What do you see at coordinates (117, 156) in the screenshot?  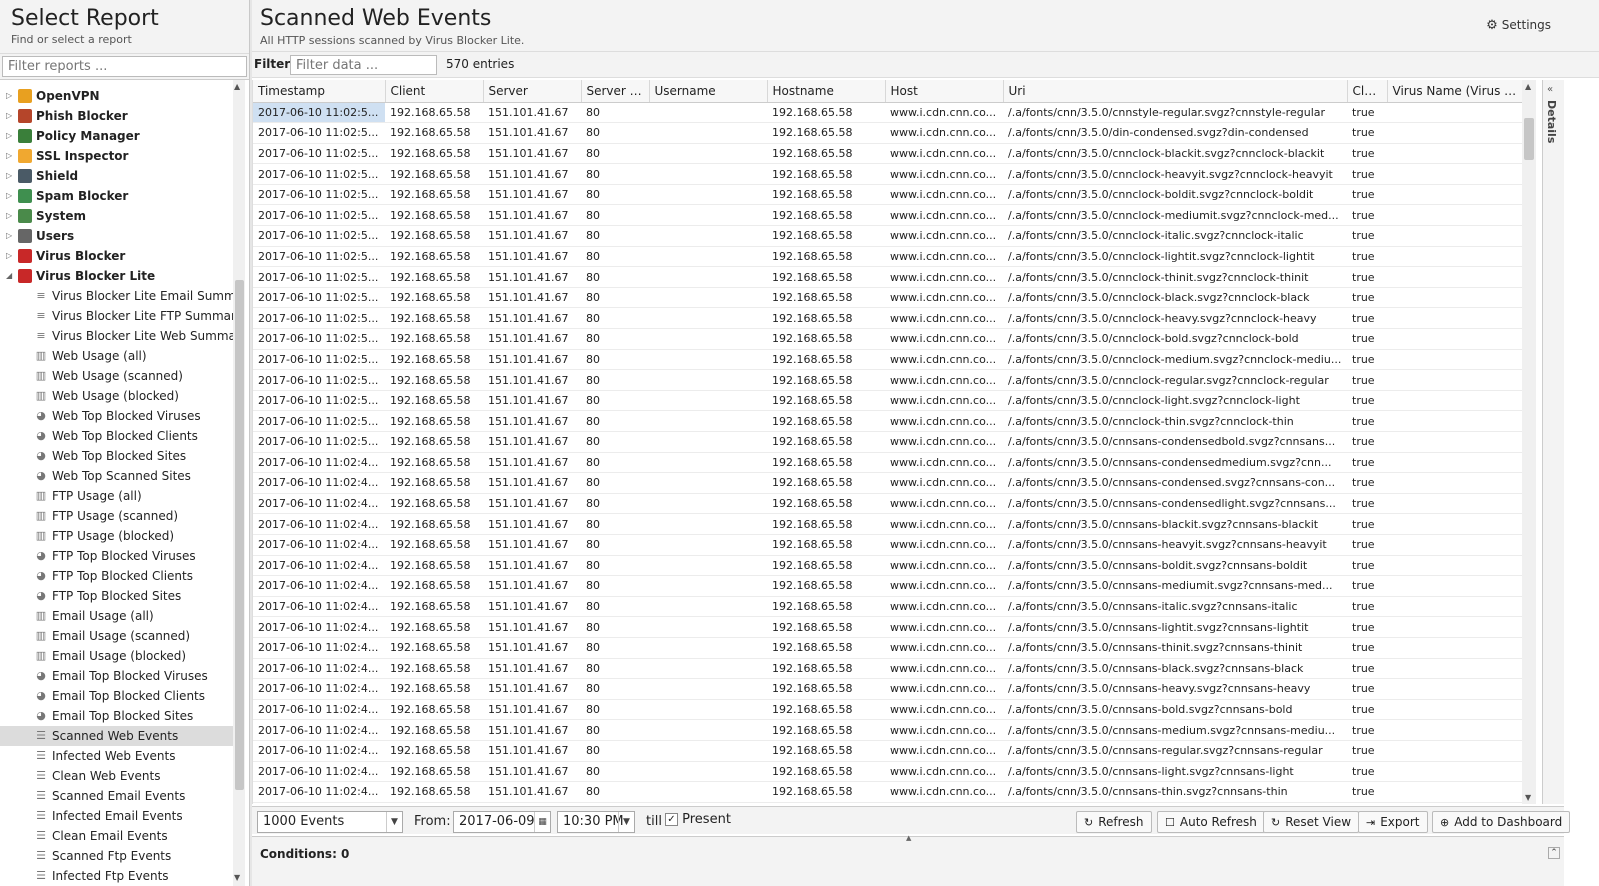 I see `tree-category: ▷ SSL Inspector` at bounding box center [117, 156].